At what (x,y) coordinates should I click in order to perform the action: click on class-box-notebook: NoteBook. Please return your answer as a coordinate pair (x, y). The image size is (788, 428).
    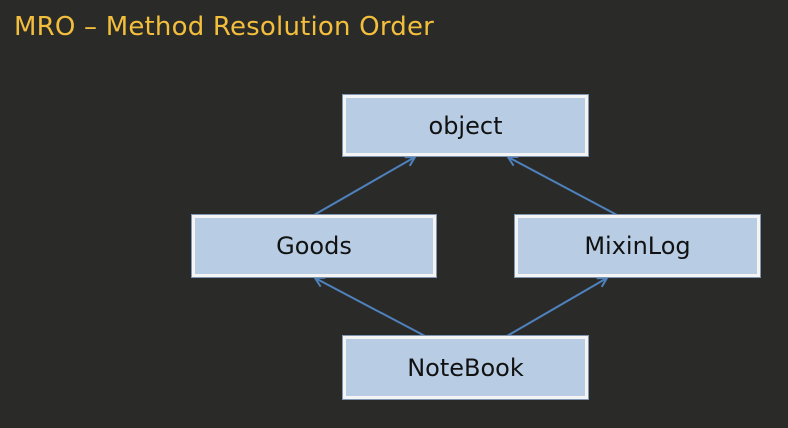
    Looking at the image, I should click on (465, 367).